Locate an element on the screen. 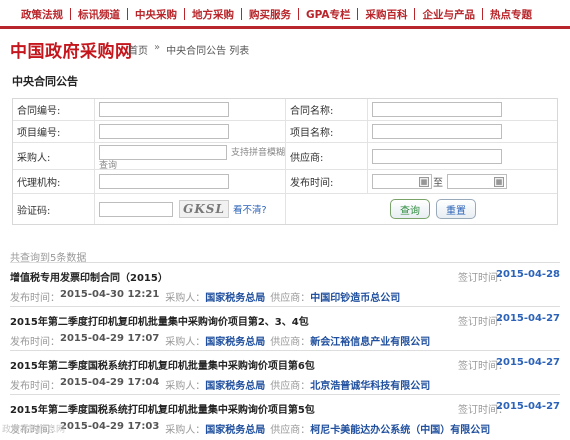  supplier-link: 柯尼卡美能达办公系统（中国）有限公司 is located at coordinates (400, 428).